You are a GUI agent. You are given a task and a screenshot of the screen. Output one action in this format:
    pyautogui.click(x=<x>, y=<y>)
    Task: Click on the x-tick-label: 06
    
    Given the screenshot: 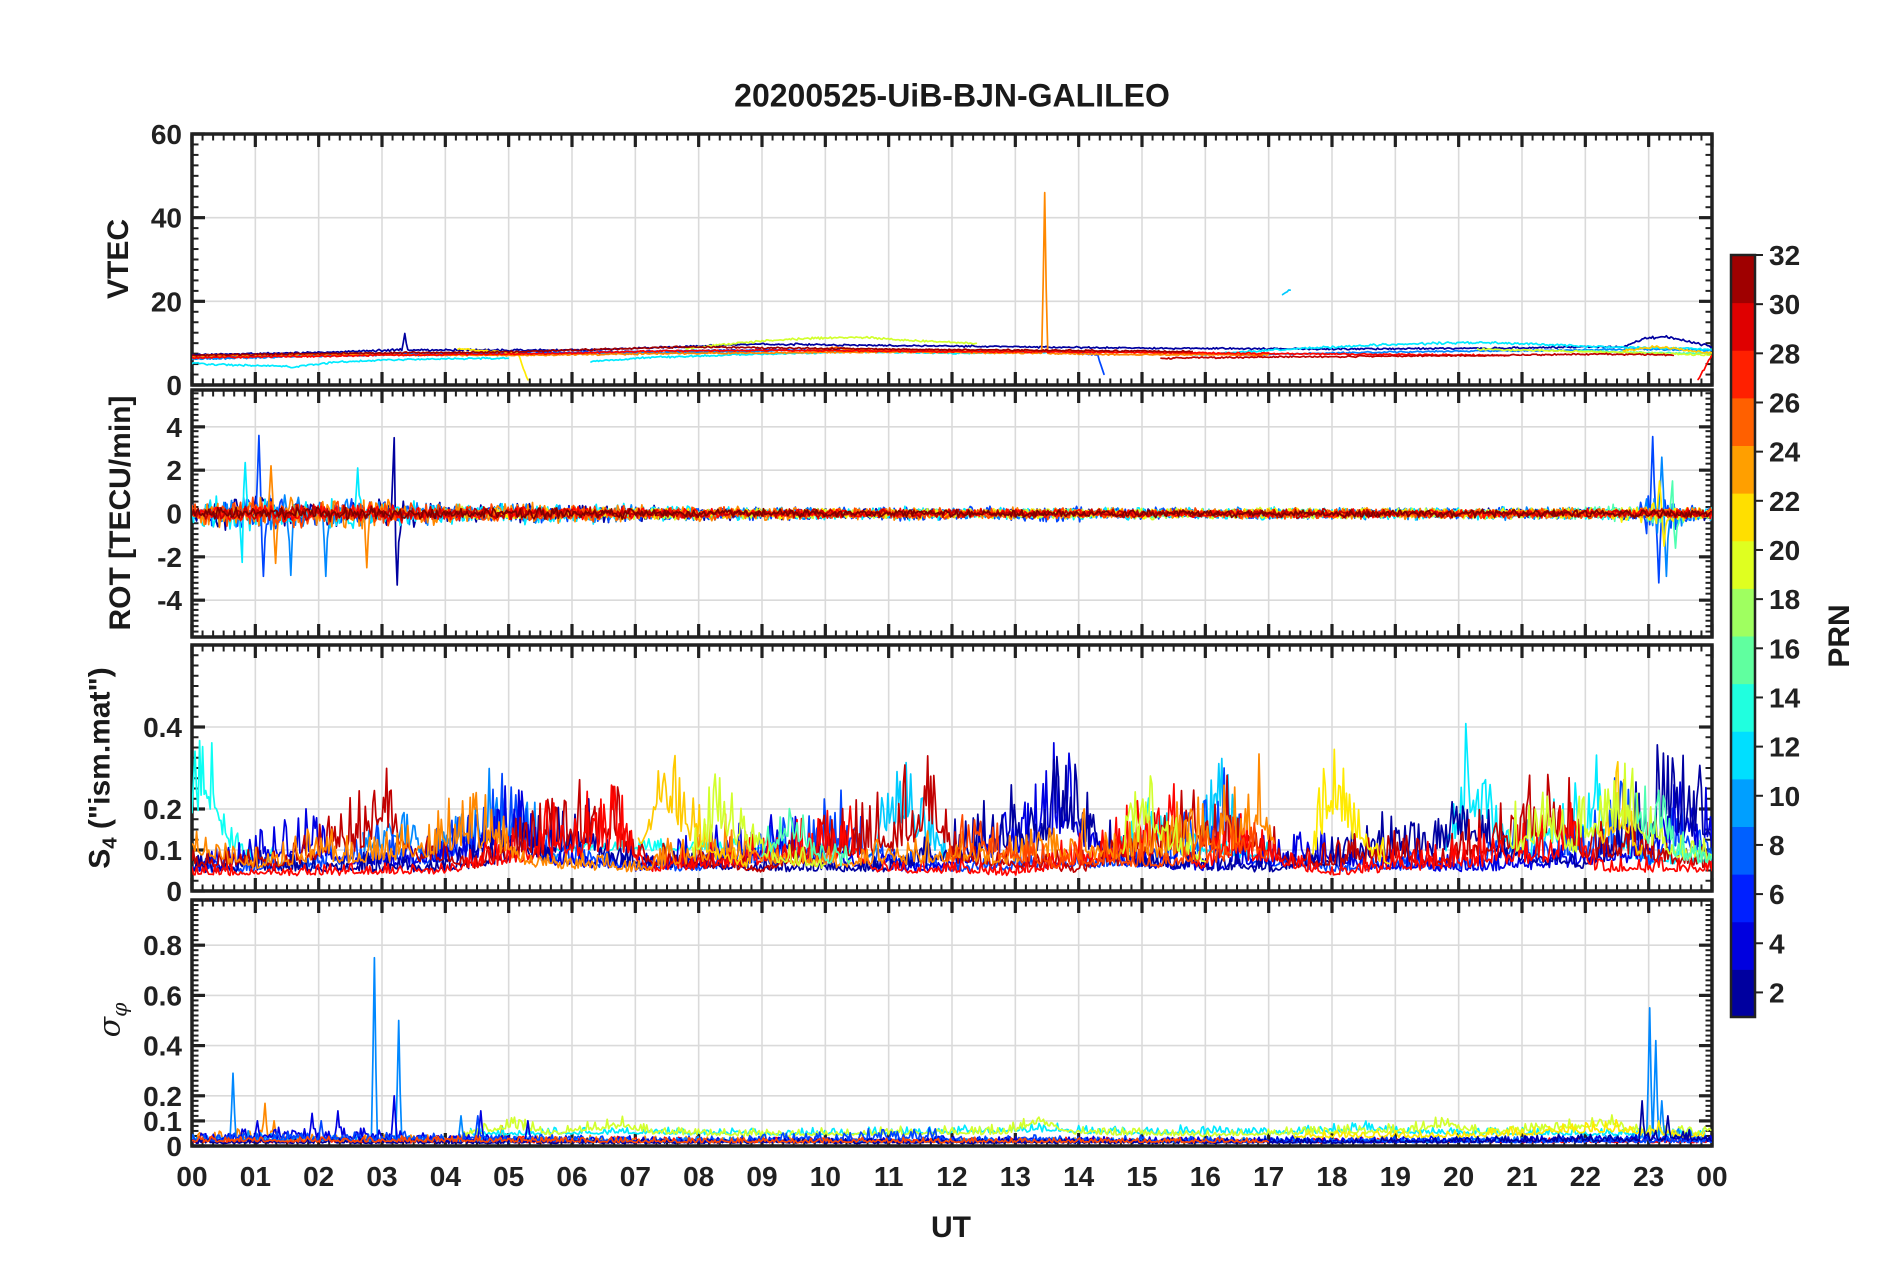 What is the action you would take?
    pyautogui.click(x=571, y=1176)
    